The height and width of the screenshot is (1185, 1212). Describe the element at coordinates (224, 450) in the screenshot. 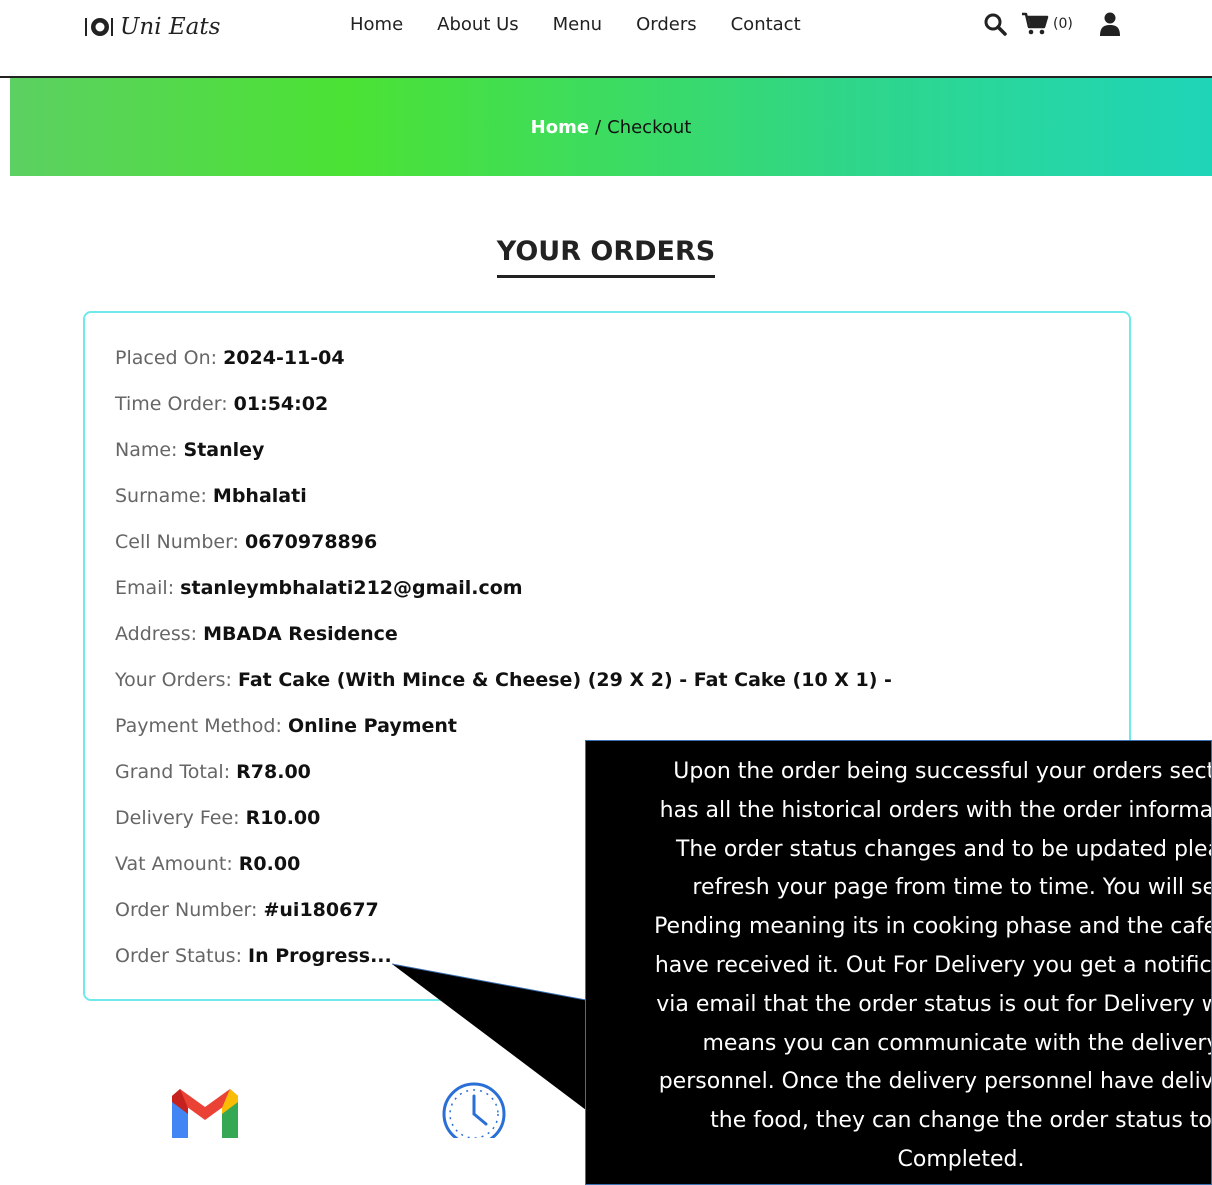

I see `field-value: Stanley` at that location.